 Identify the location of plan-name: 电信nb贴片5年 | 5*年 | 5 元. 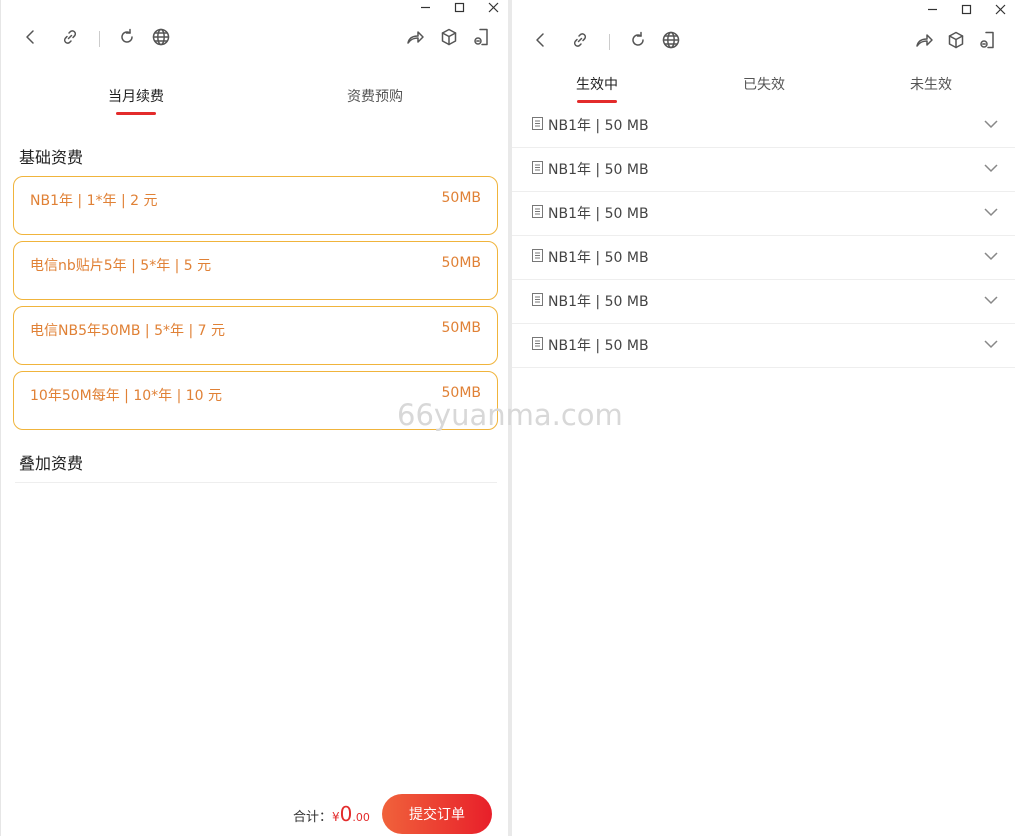
(121, 266).